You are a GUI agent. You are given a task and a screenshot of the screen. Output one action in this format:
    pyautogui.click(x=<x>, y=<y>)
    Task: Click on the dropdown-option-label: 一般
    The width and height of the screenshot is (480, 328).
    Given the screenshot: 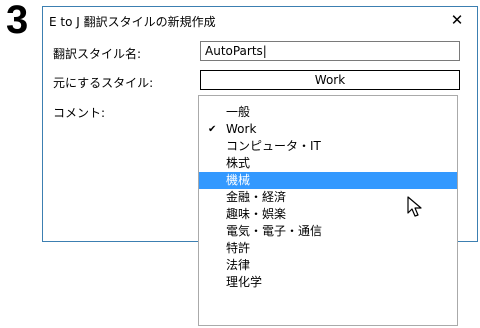 What is the action you would take?
    pyautogui.click(x=238, y=112)
    